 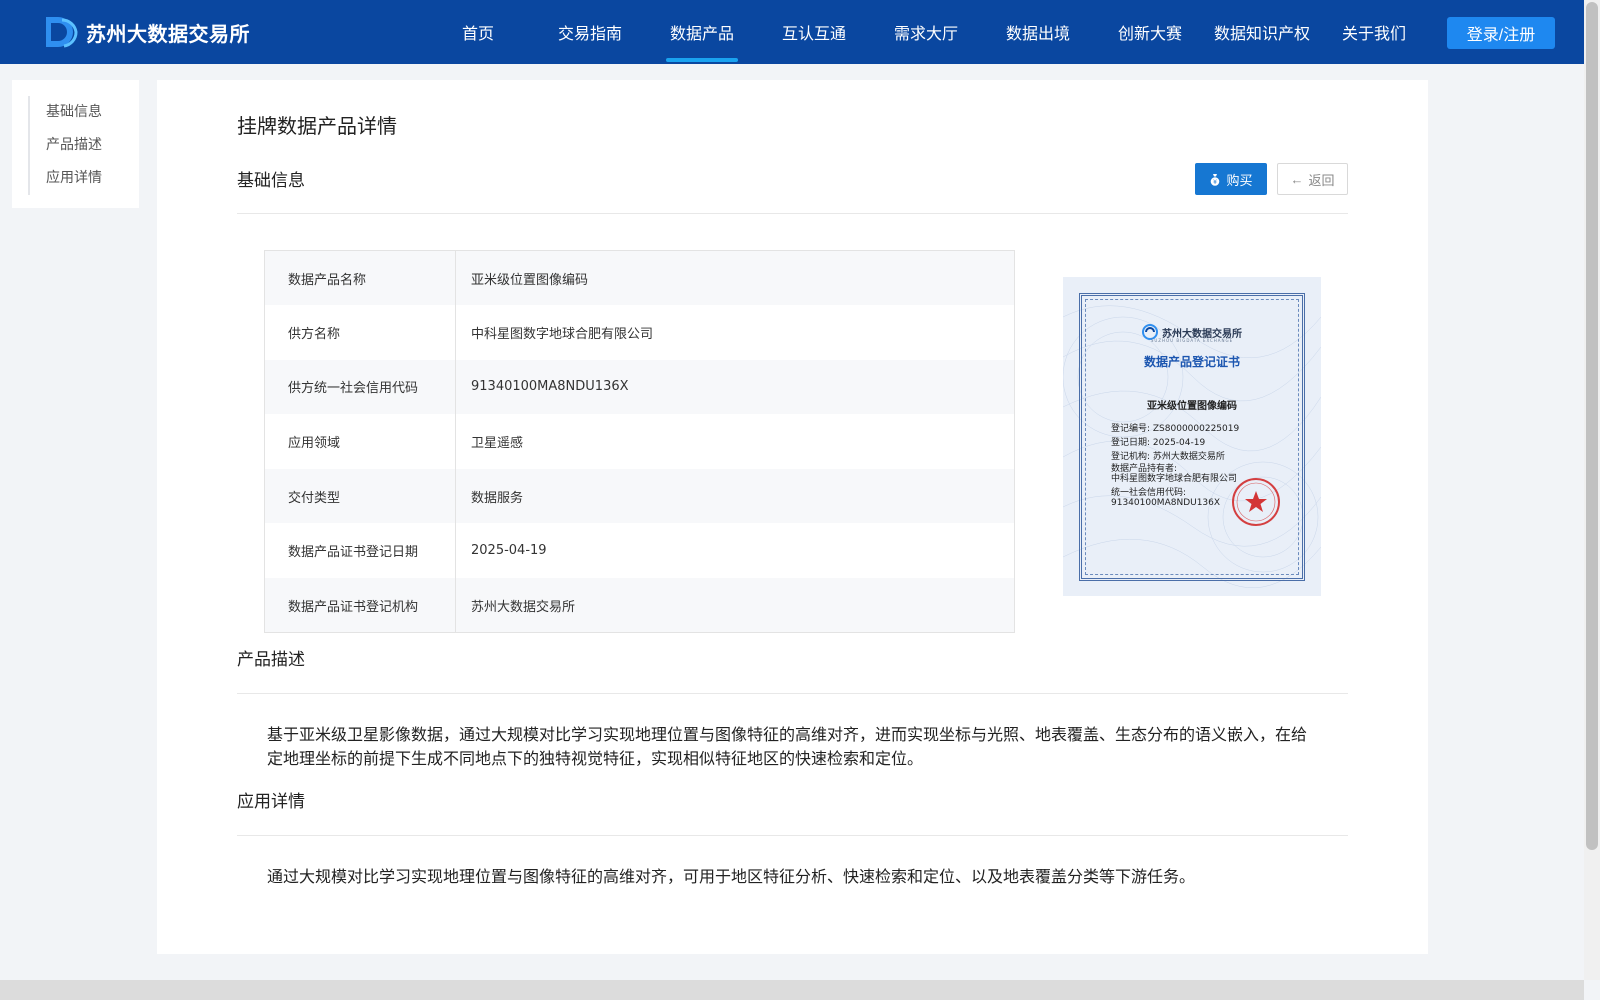 What do you see at coordinates (1149, 493) in the screenshot?
I see `certificate-line: 统一社会信用代码:` at bounding box center [1149, 493].